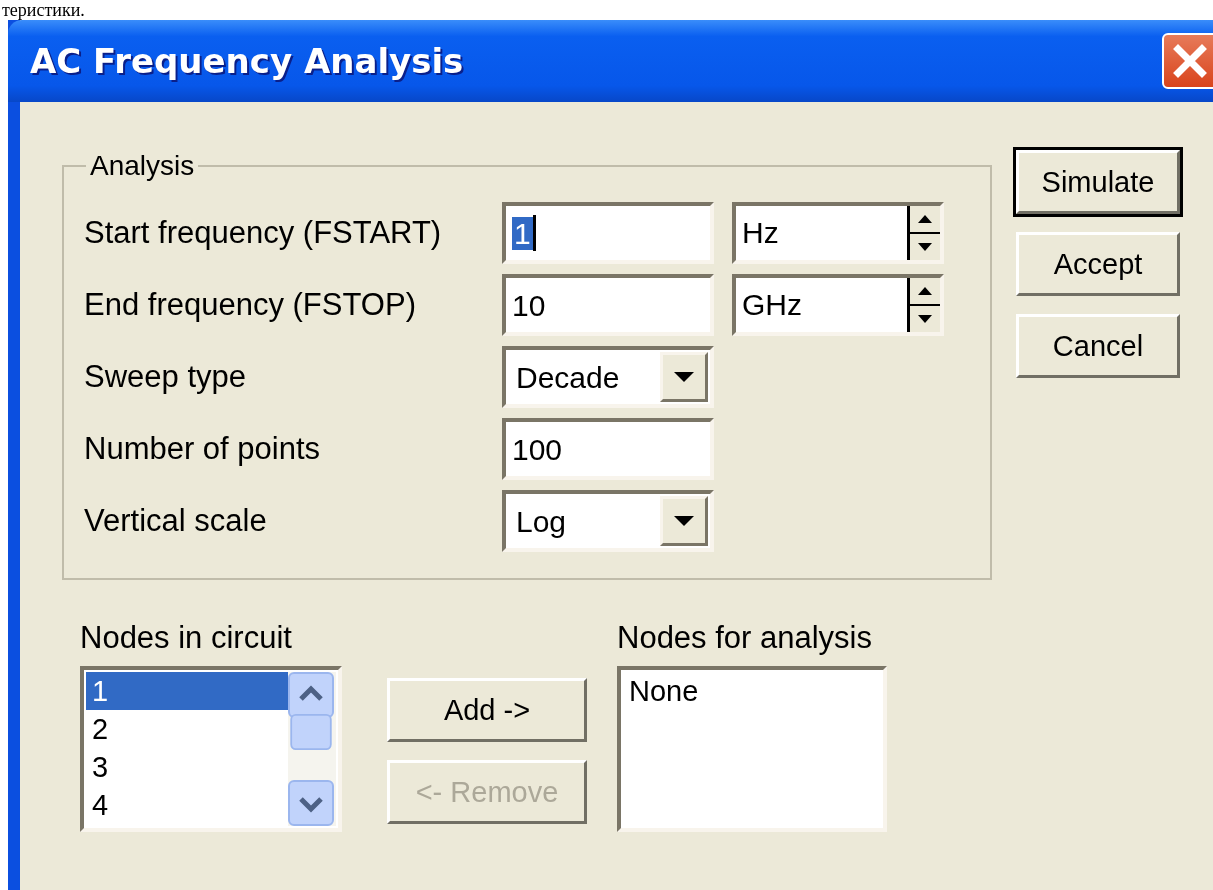 The width and height of the screenshot is (1213, 890). I want to click on page-text: теристики., so click(43, 10).